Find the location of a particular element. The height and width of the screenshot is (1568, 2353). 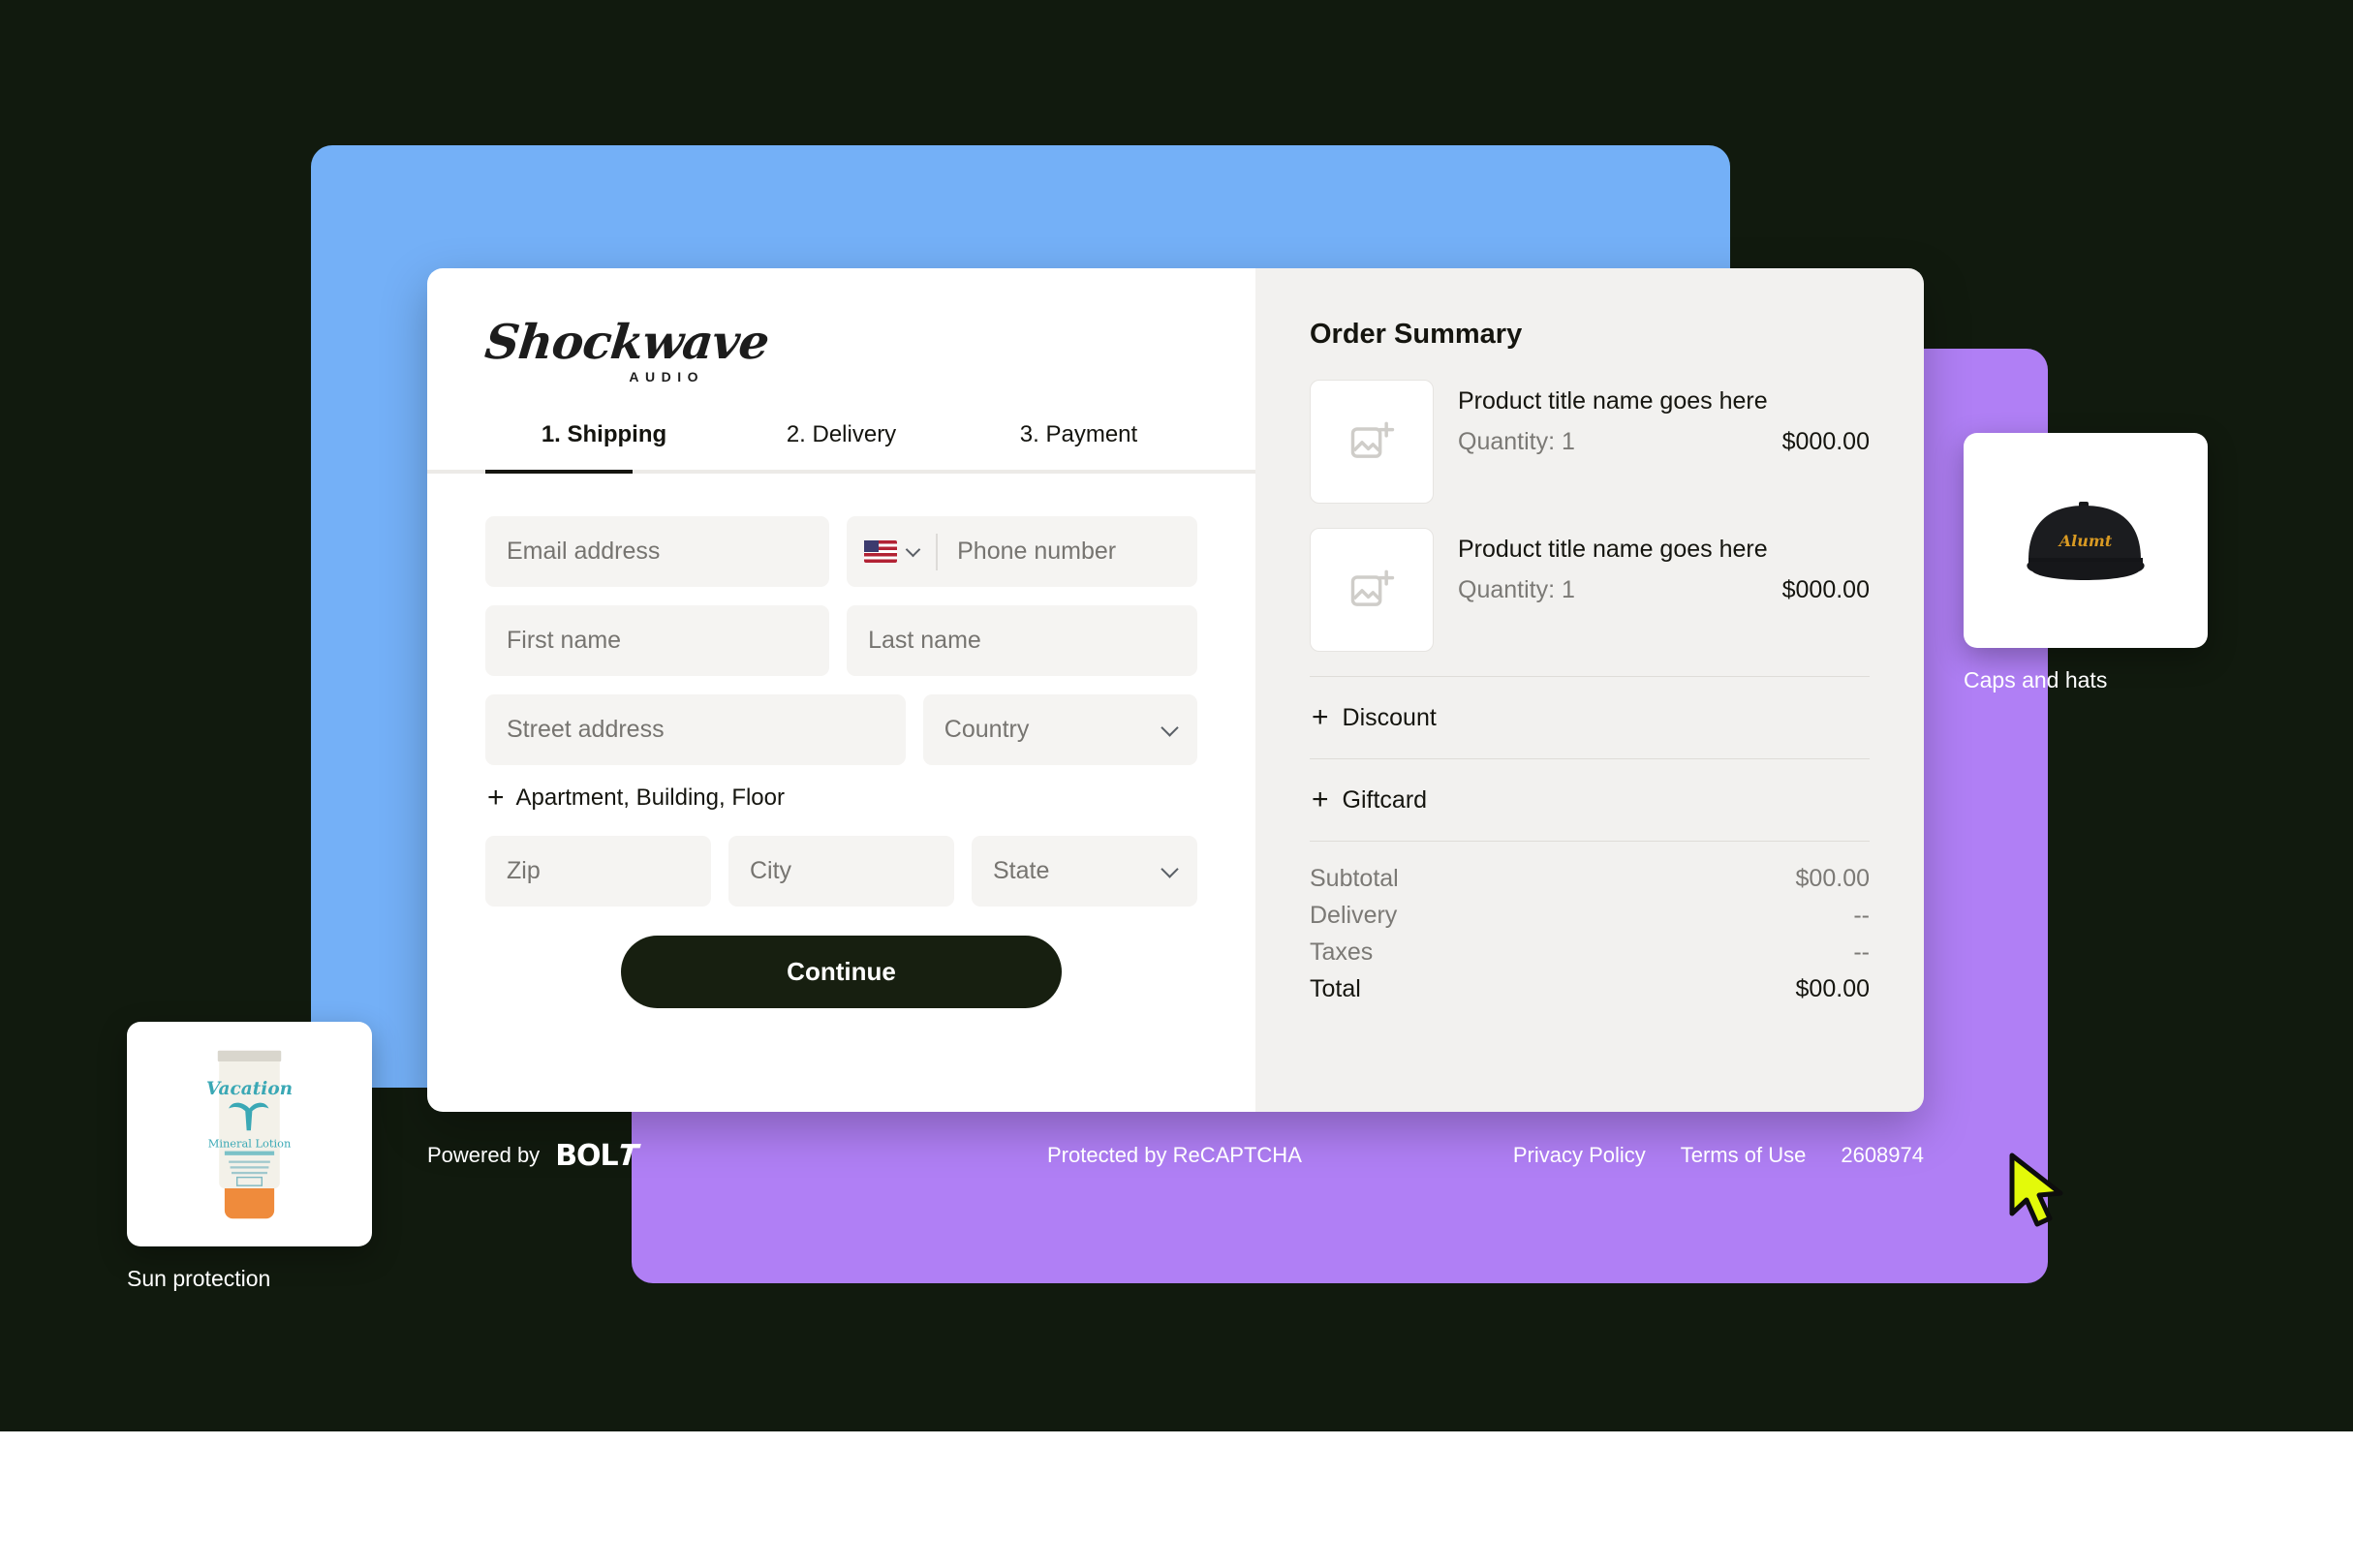

street-placeholder: Street address is located at coordinates (586, 729).